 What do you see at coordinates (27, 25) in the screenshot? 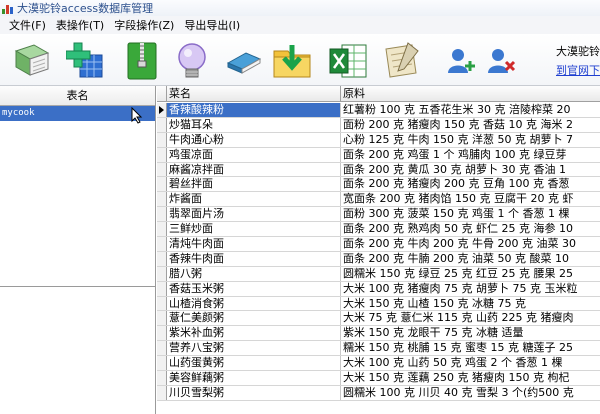
I see `menu-file: 文件(F)` at bounding box center [27, 25].